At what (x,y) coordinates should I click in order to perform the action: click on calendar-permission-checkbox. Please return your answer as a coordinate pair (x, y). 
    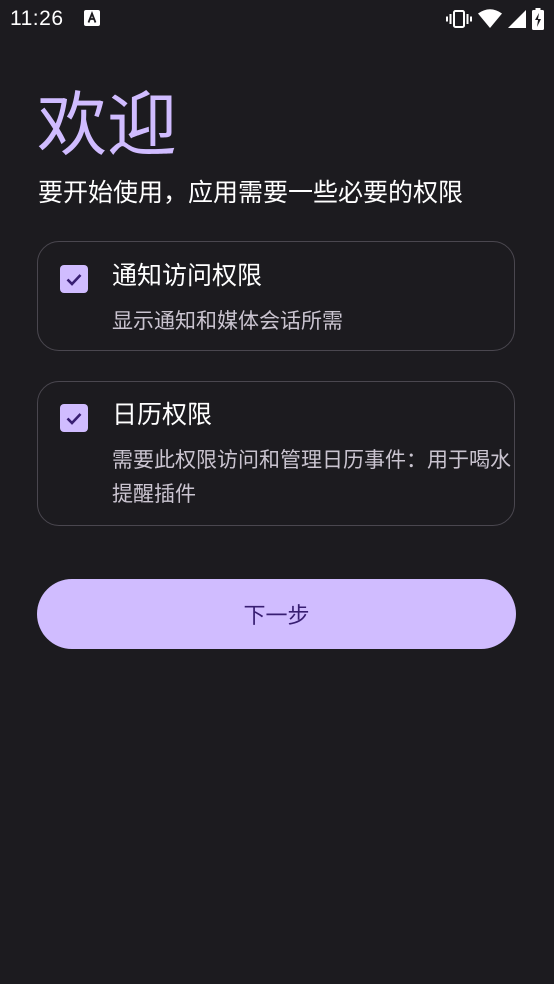
    Looking at the image, I should click on (74, 418).